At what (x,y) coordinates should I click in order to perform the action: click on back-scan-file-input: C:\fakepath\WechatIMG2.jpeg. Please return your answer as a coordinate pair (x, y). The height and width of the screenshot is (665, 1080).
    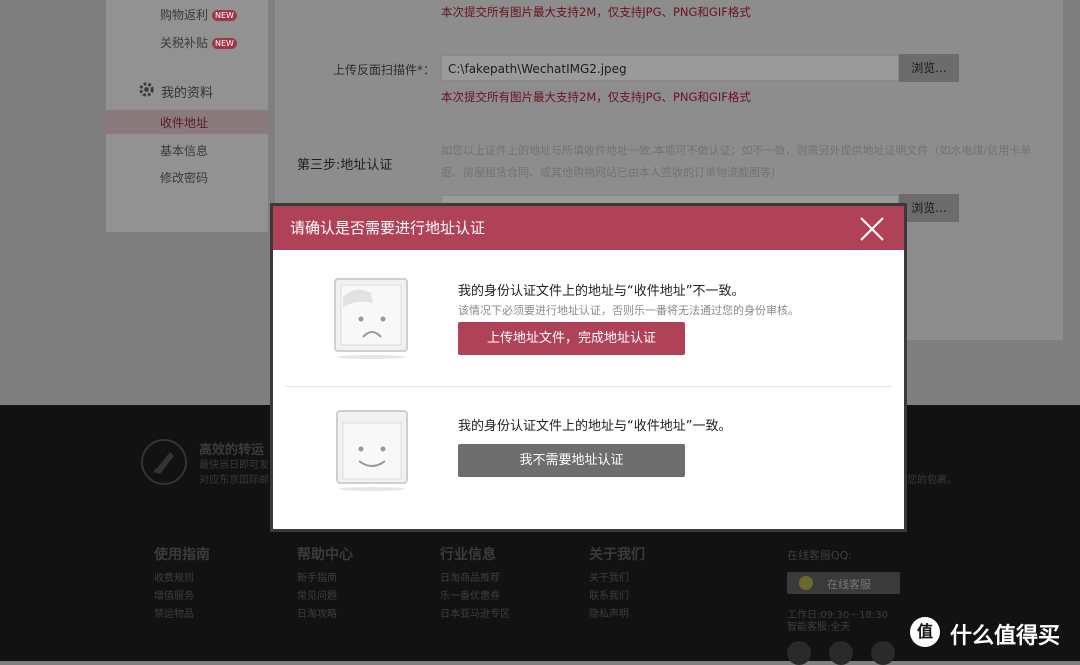
    Looking at the image, I should click on (670, 68).